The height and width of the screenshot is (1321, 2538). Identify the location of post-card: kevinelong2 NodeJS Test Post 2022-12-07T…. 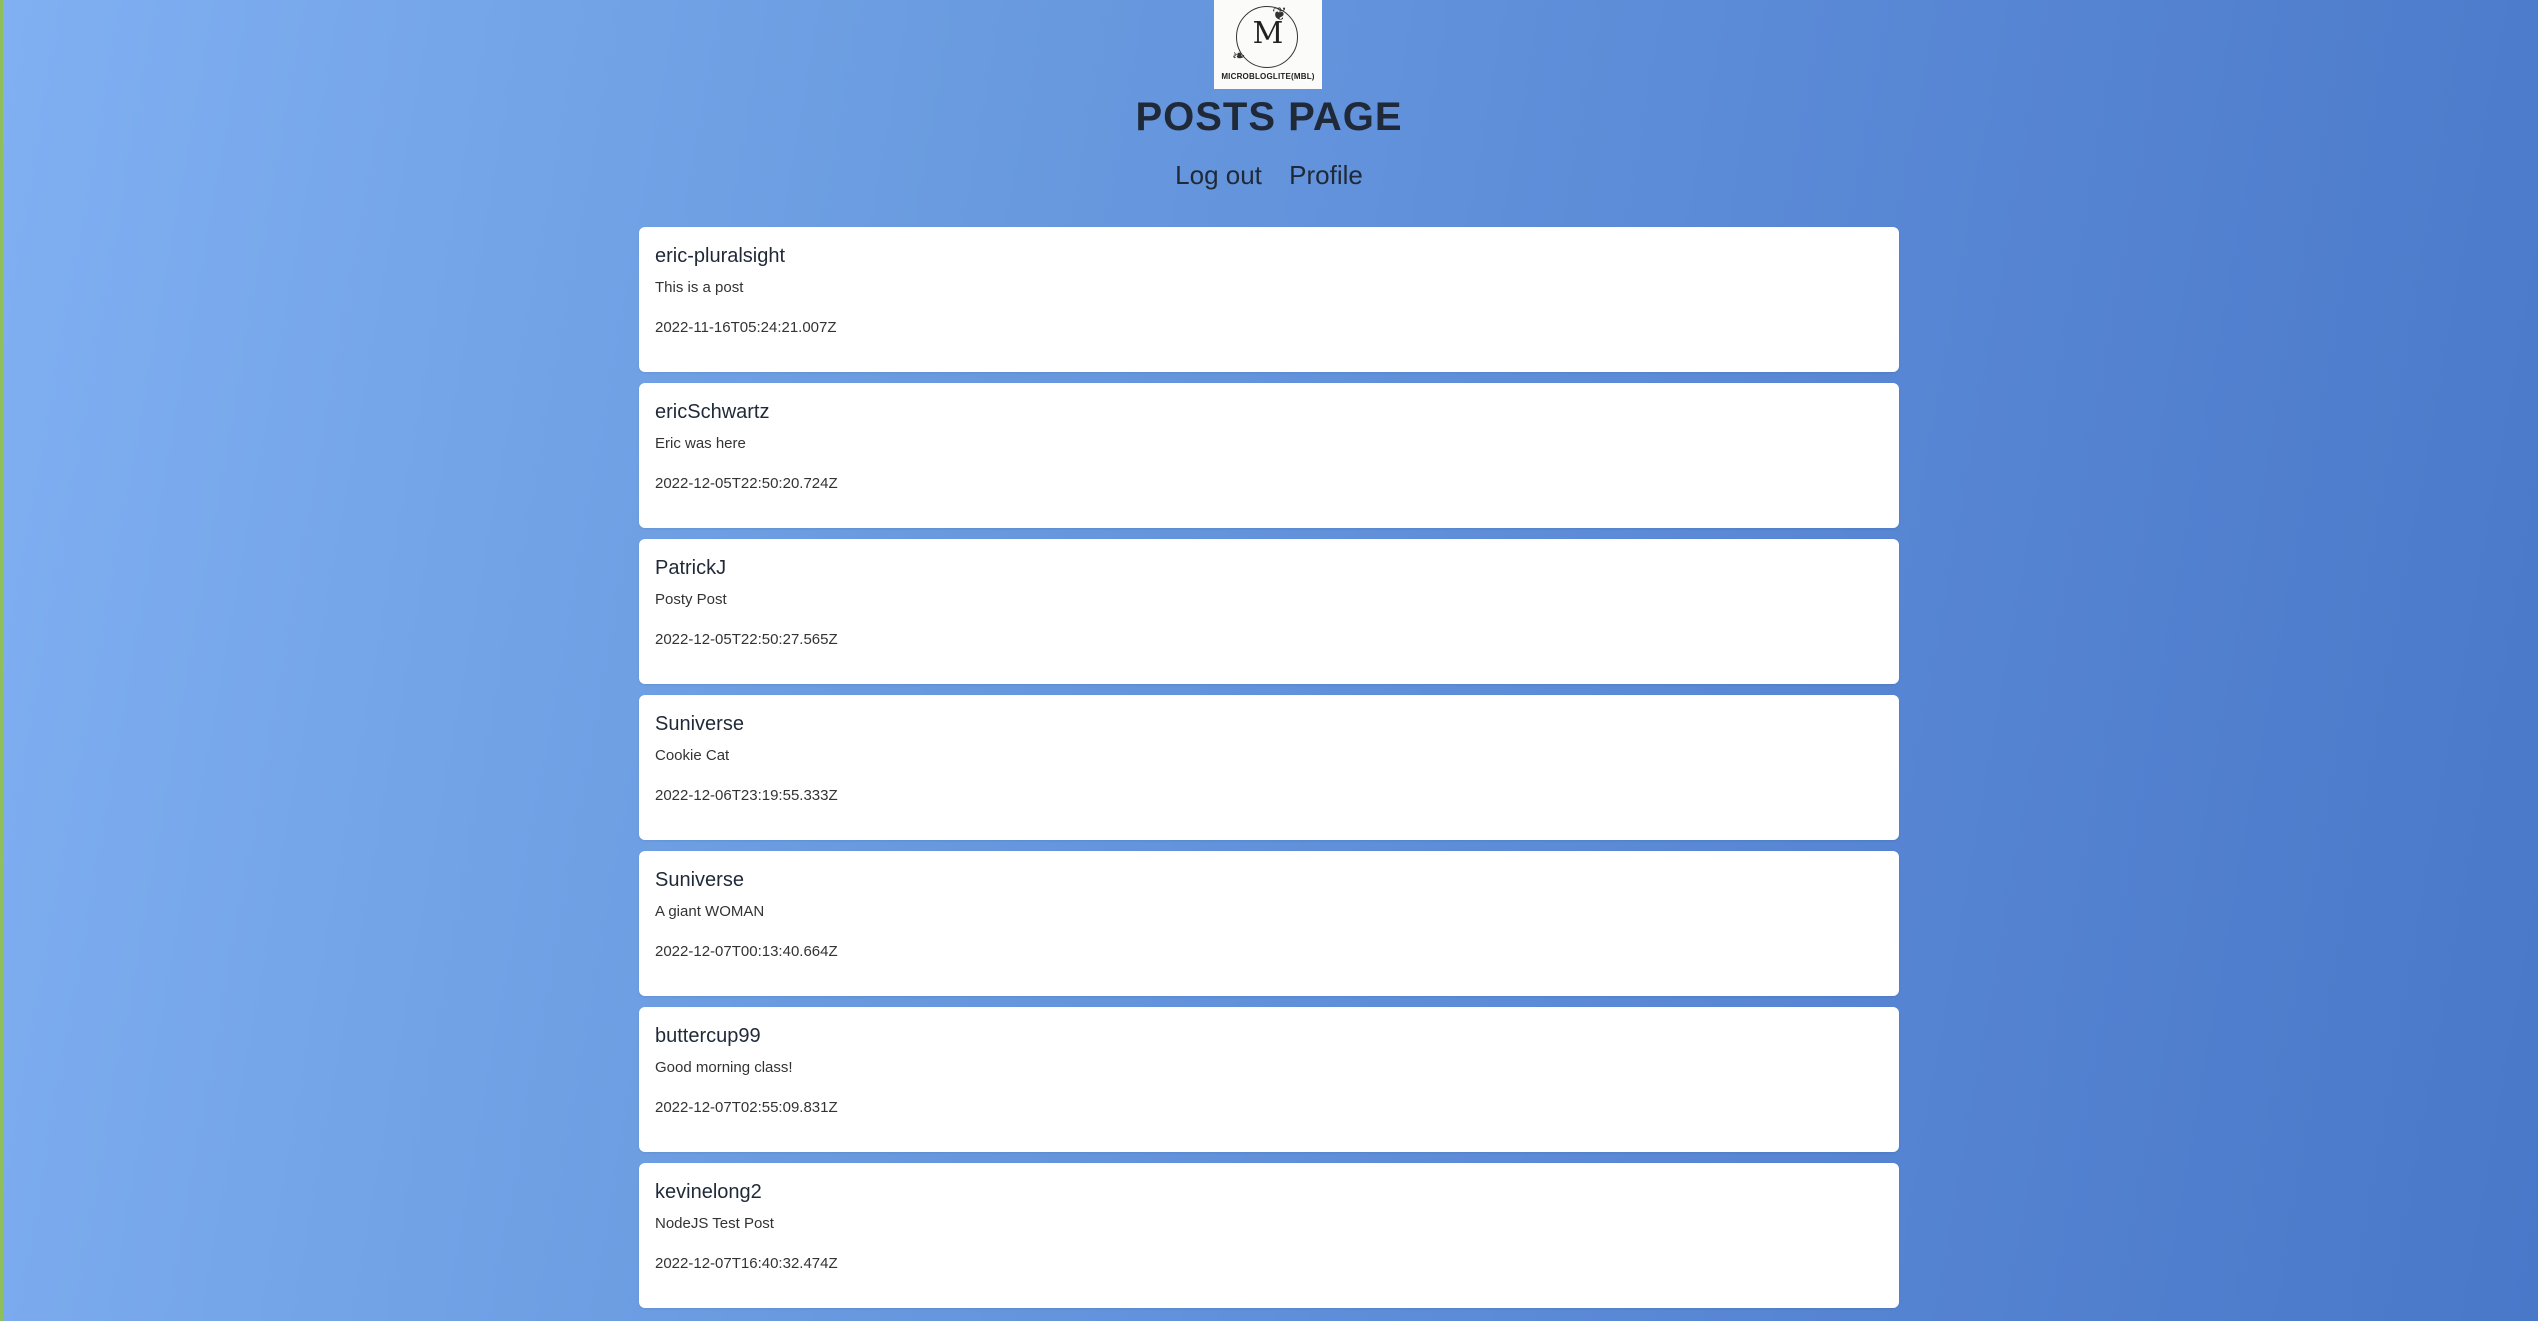
(1269, 1235).